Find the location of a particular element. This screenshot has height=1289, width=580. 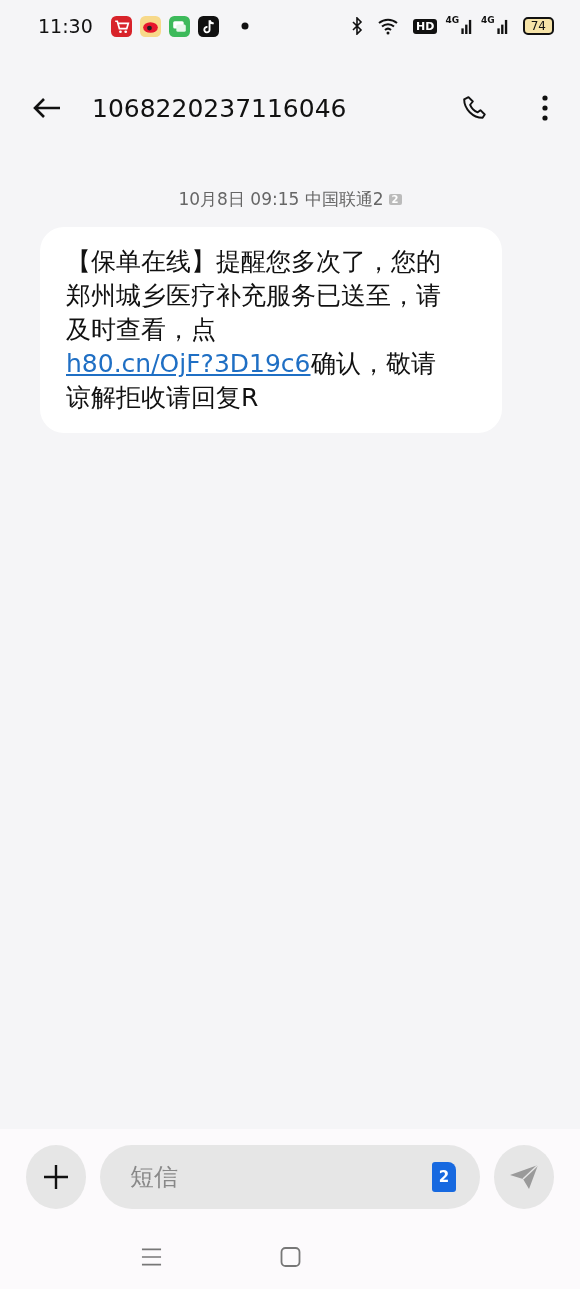

sim-badge: 2 is located at coordinates (395, 199).